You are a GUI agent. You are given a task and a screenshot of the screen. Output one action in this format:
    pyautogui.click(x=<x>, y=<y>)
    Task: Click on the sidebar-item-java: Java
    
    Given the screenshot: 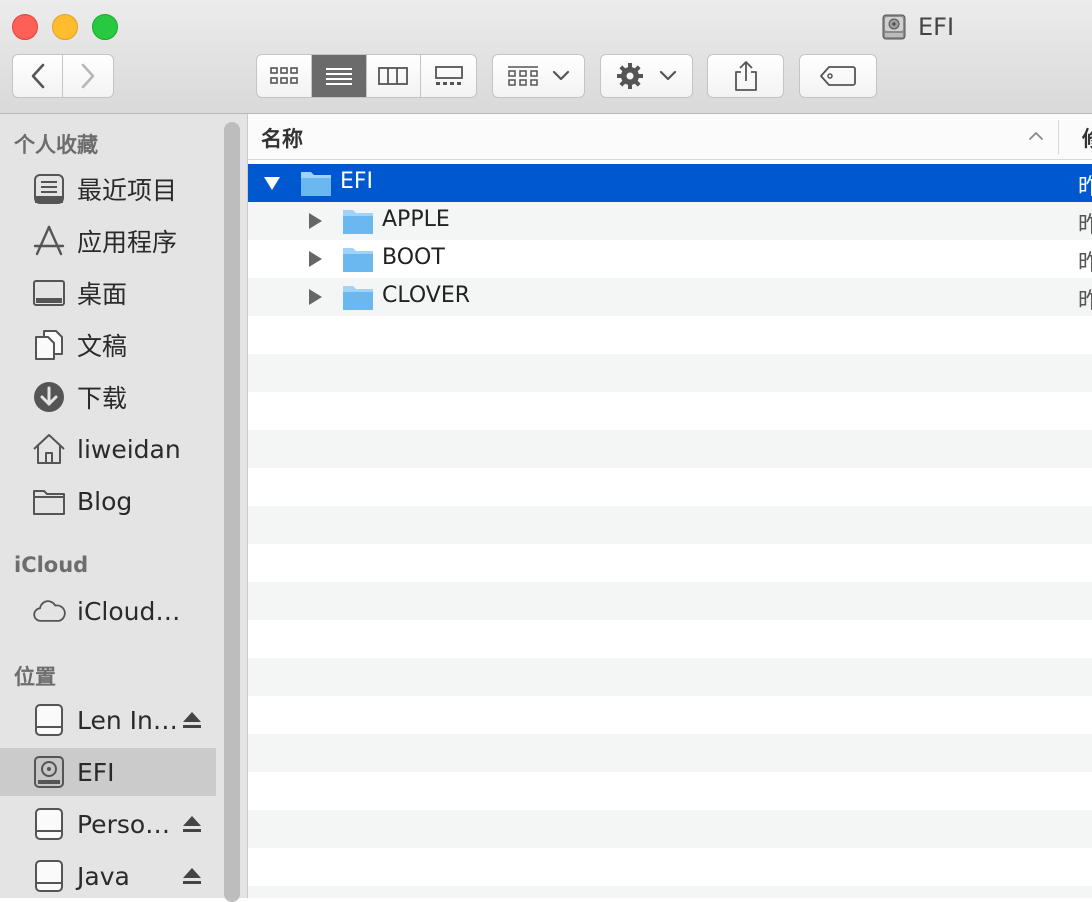 What is the action you would take?
    pyautogui.click(x=108, y=876)
    